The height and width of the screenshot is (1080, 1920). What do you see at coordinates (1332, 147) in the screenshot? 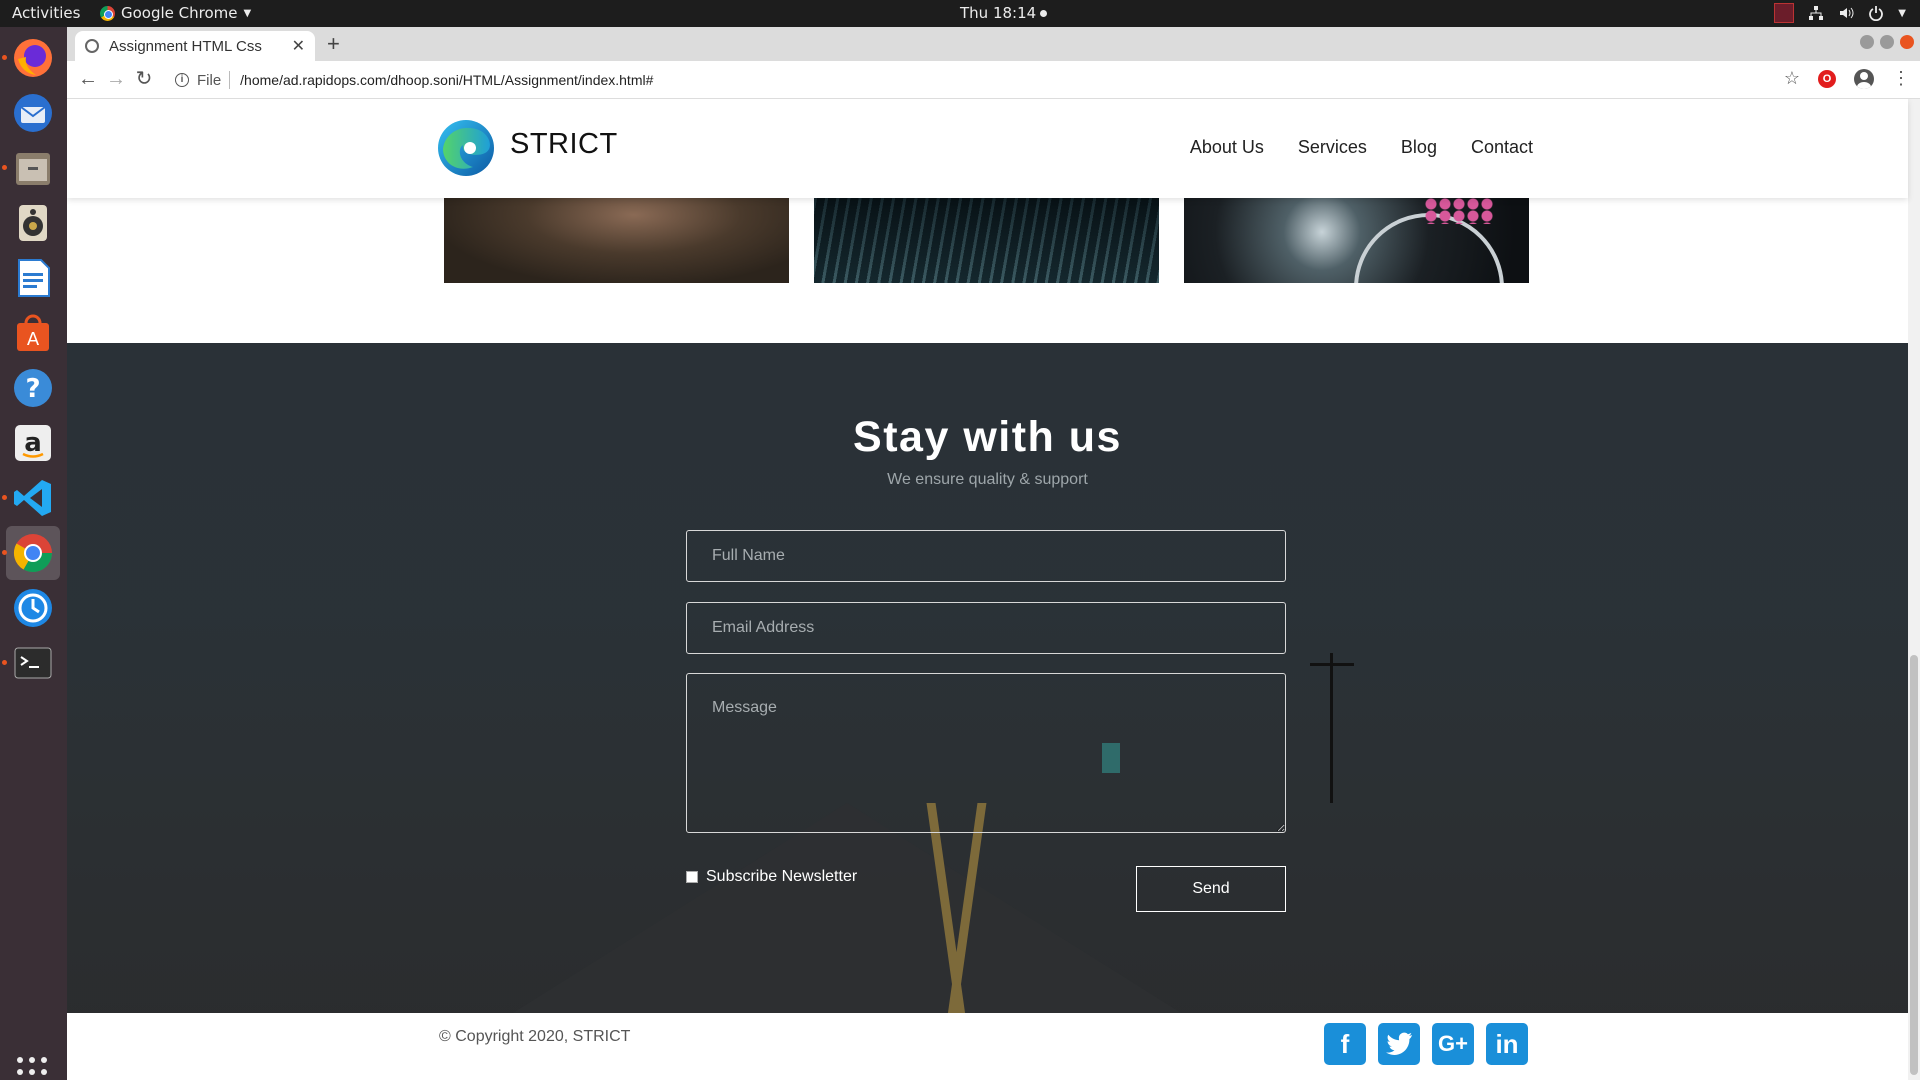
I see `nav-services: Services` at bounding box center [1332, 147].